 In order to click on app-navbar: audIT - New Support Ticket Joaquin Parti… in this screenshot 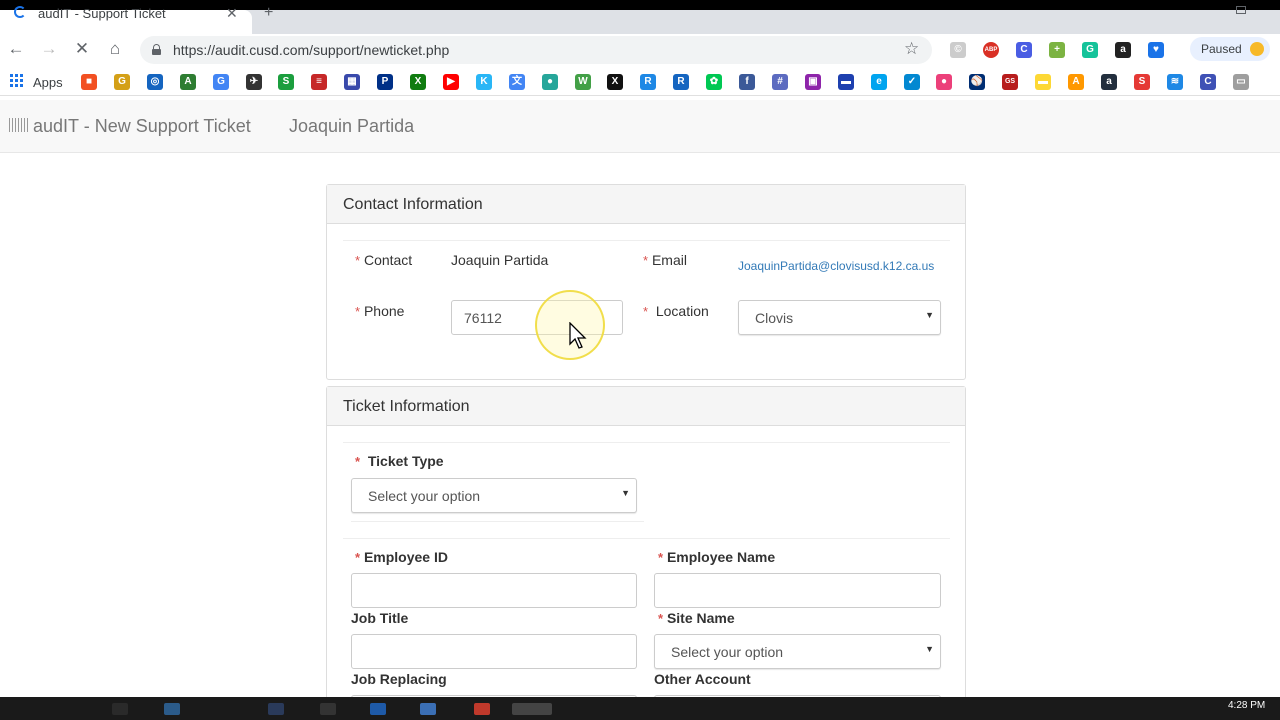, I will do `click(640, 126)`.